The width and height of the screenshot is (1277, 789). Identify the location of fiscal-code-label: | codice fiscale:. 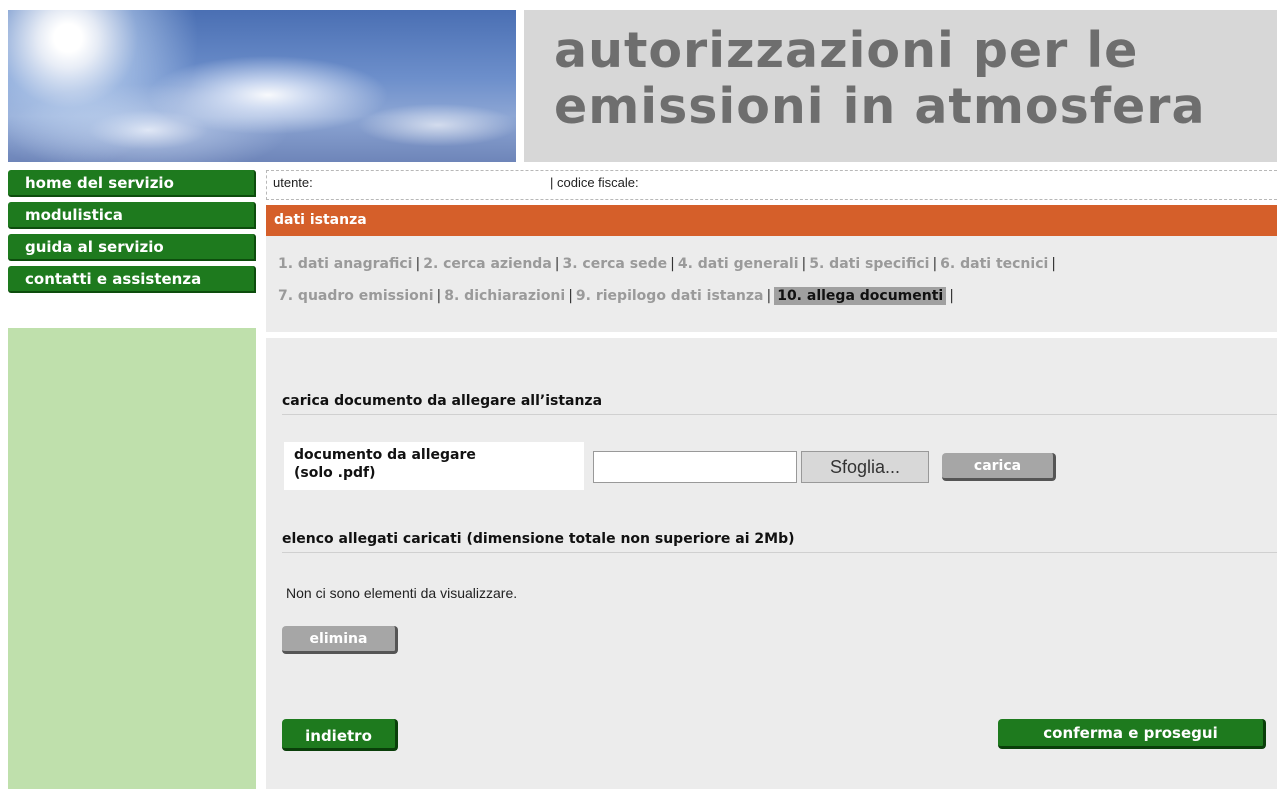
(594, 182).